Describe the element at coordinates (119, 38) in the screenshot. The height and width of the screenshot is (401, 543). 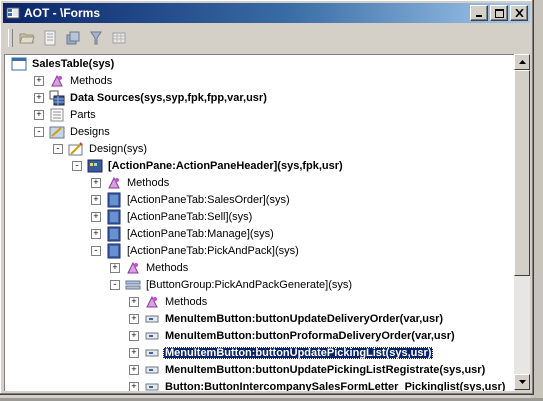
I see `grid-icon` at that location.